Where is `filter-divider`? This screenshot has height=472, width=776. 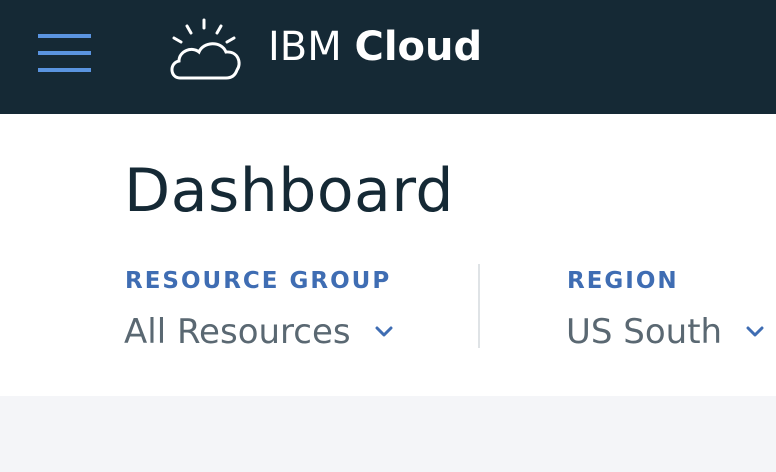 filter-divider is located at coordinates (479, 306).